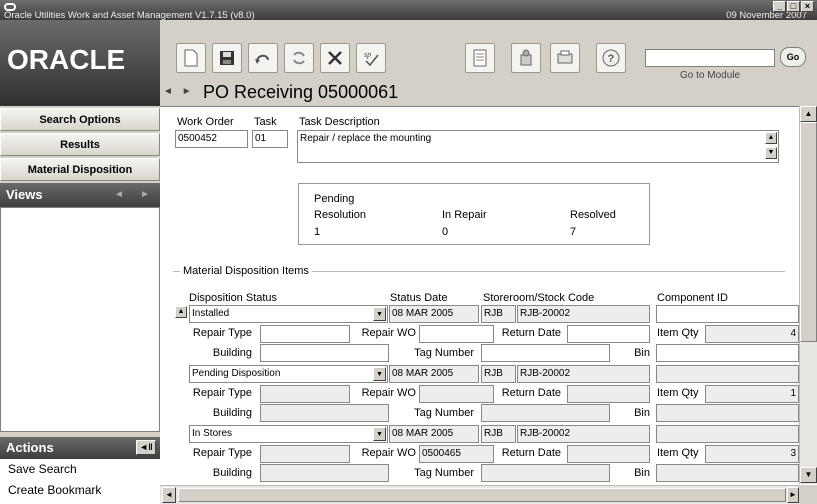  Describe the element at coordinates (379, 434) in the screenshot. I see `row3-status-dropdown-icon: ▼` at that location.